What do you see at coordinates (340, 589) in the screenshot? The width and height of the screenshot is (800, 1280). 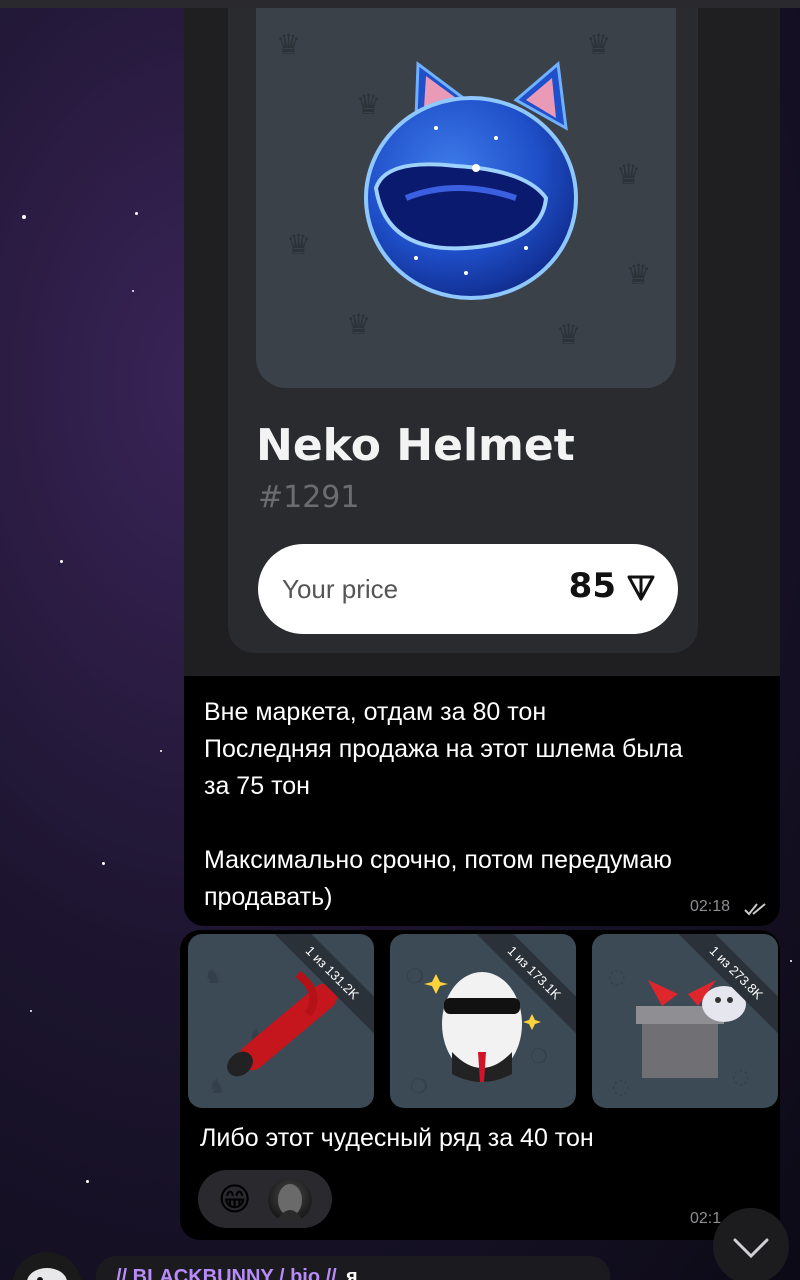 I see `price-label: Your price` at bounding box center [340, 589].